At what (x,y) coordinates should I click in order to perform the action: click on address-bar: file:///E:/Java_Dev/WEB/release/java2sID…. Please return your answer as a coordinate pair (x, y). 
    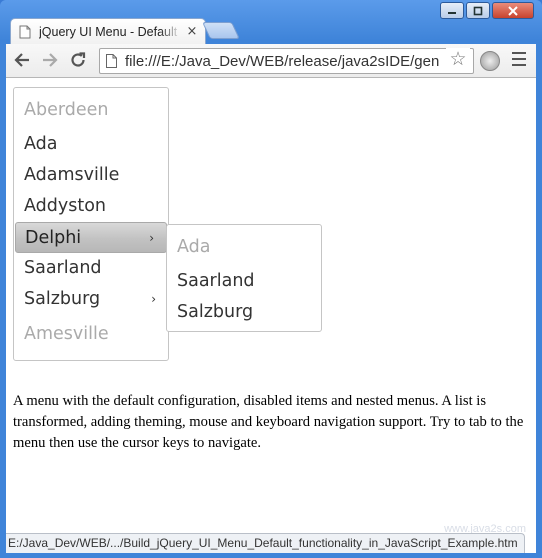
    Looking at the image, I should click on (286, 61).